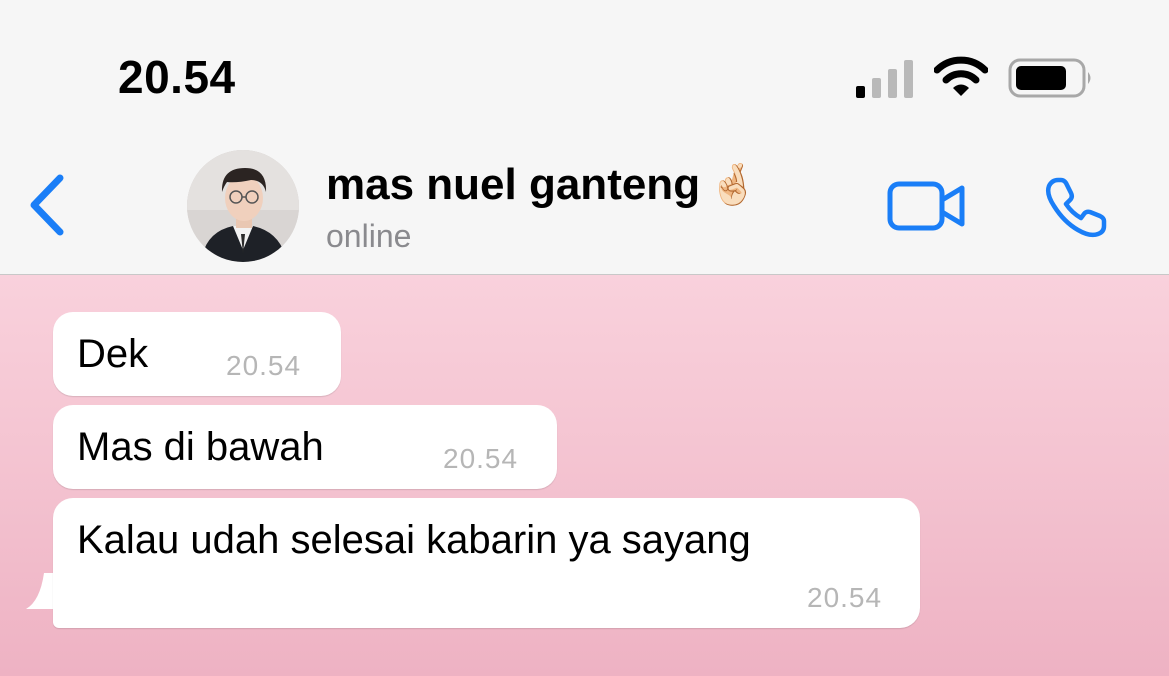  What do you see at coordinates (113, 354) in the screenshot?
I see `message-text: Dek` at bounding box center [113, 354].